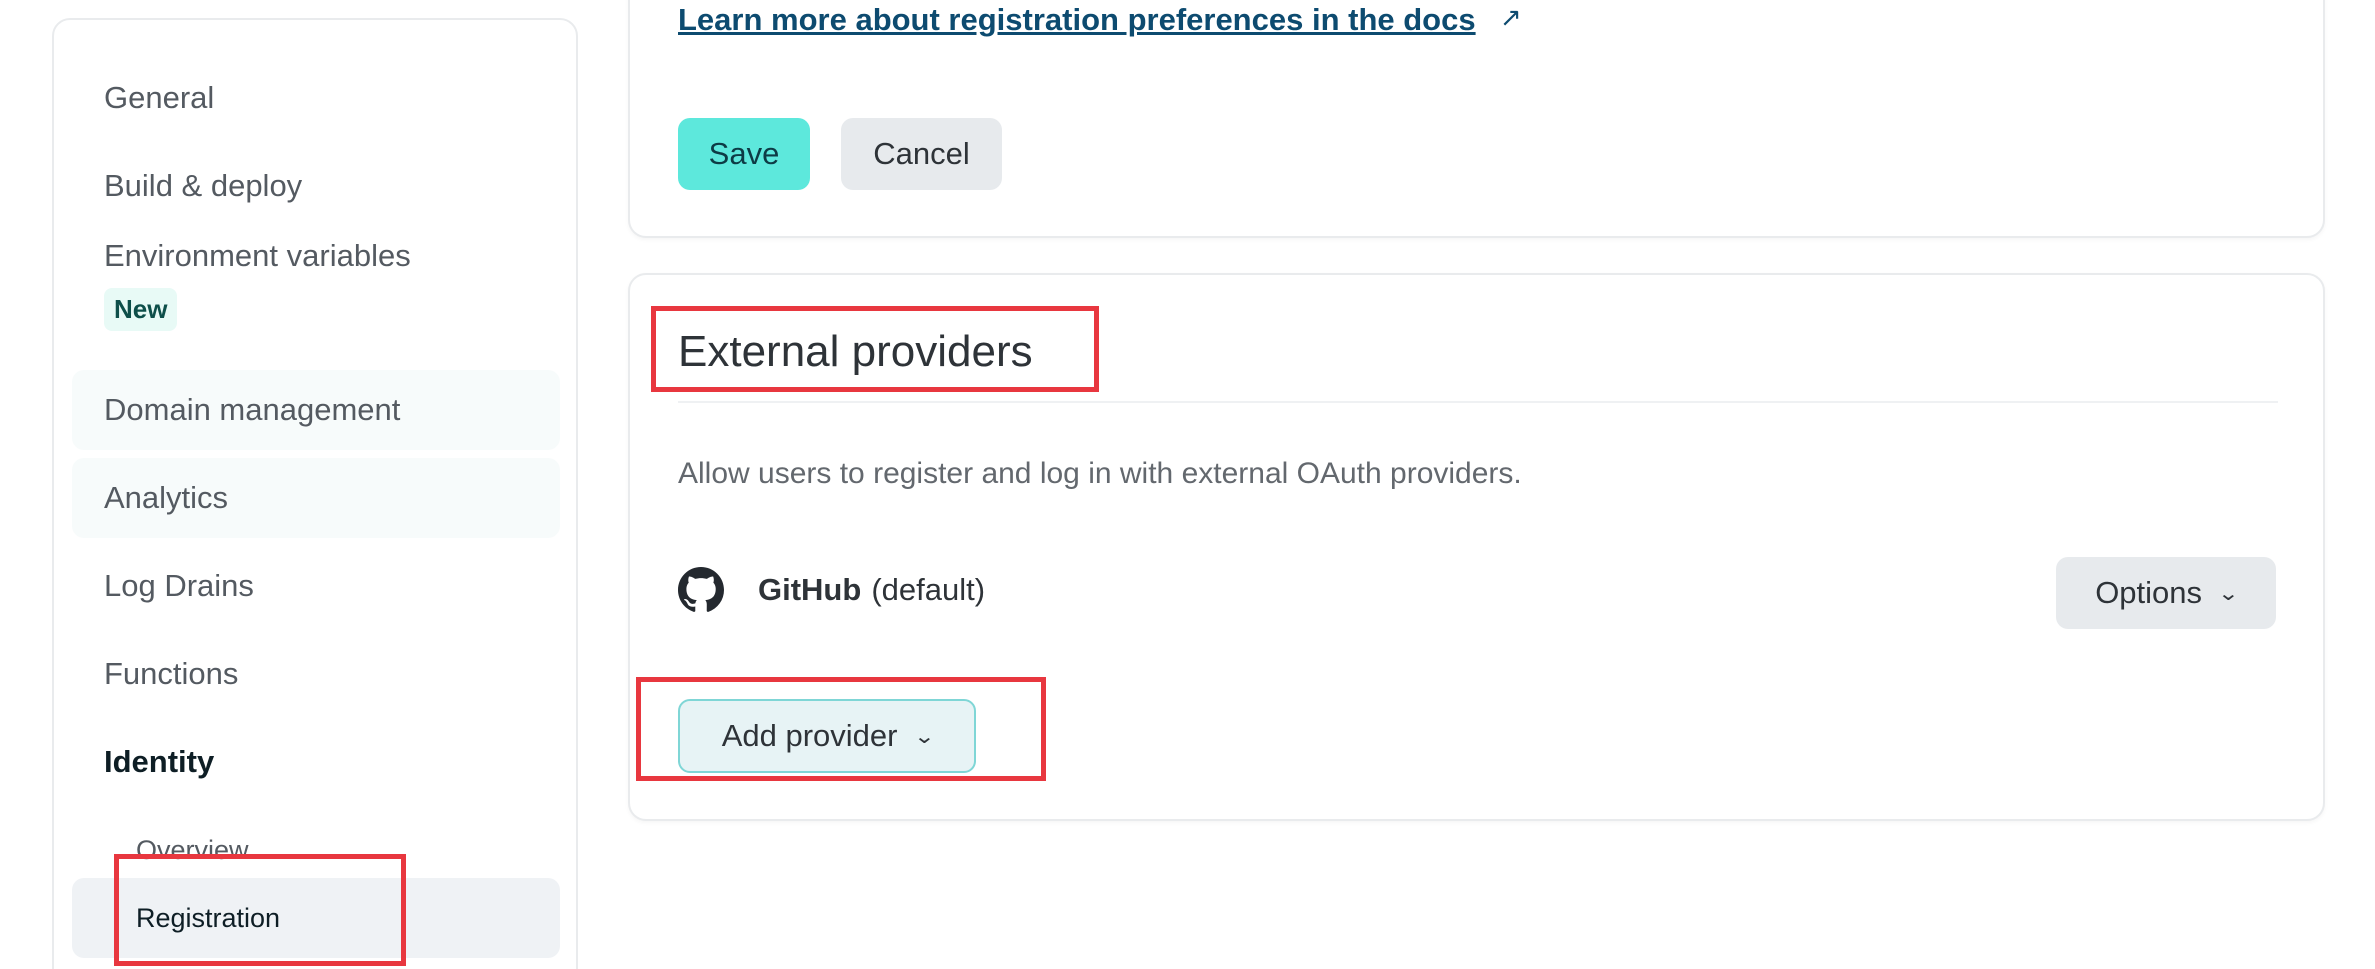 The height and width of the screenshot is (969, 2375). Describe the element at coordinates (257, 255) in the screenshot. I see `sidebar-item-label: Environment variables` at that location.